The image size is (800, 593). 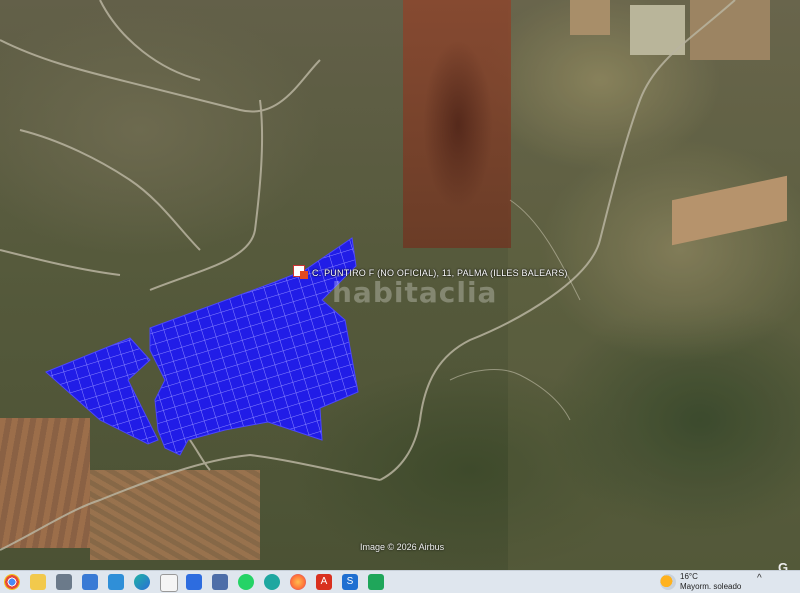 What do you see at coordinates (298, 582) in the screenshot?
I see `firefox-icon` at bounding box center [298, 582].